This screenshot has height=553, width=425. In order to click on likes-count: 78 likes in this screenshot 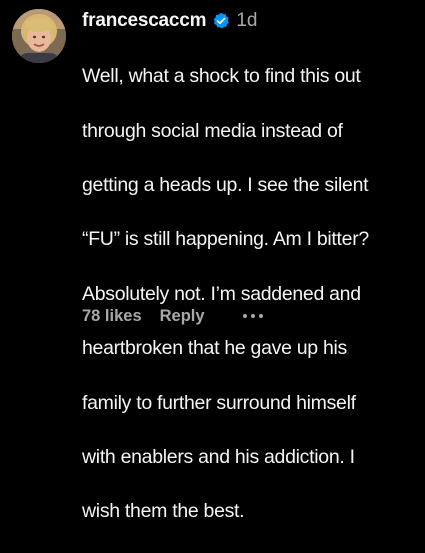, I will do `click(112, 316)`.